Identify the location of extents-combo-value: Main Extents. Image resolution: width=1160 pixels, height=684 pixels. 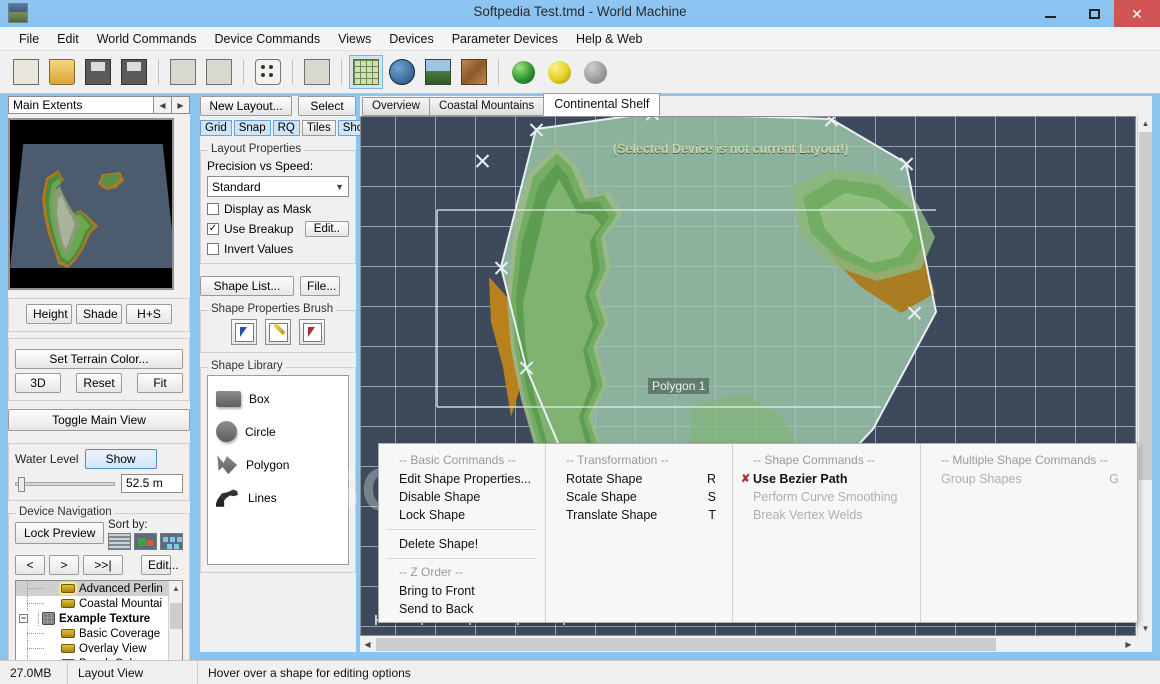
(81, 105).